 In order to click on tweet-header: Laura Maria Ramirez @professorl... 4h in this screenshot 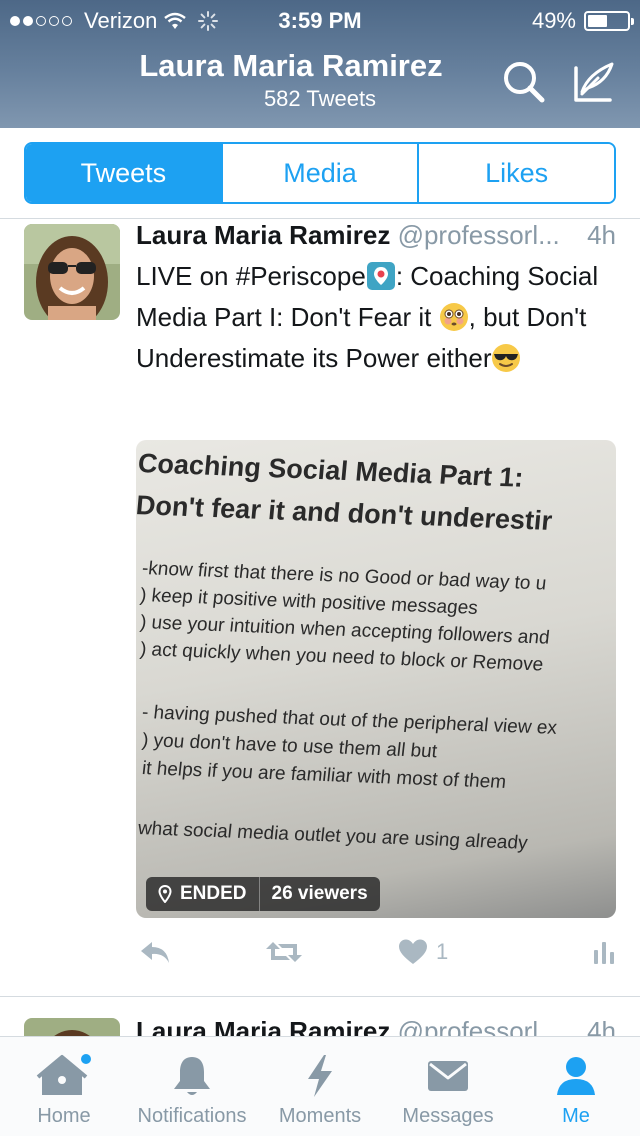, I will do `click(376, 235)`.